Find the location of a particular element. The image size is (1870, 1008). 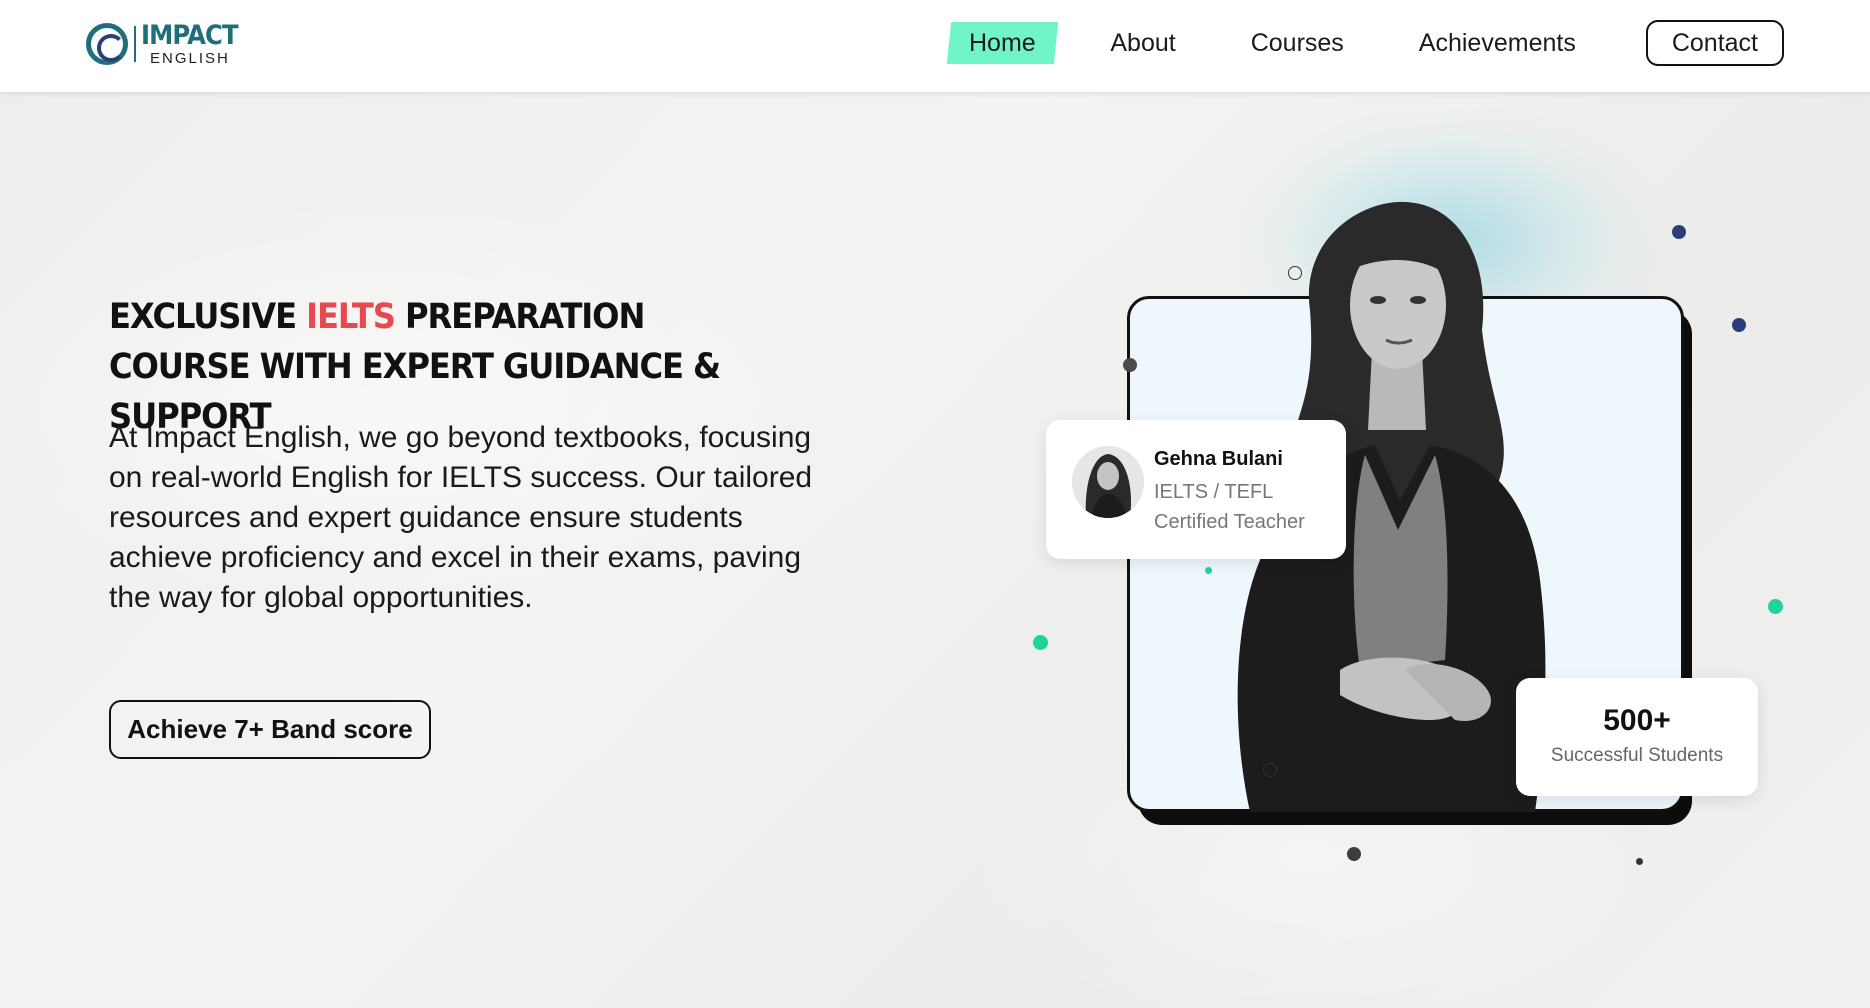

headline-part-1: Exclusive is located at coordinates (208, 317).